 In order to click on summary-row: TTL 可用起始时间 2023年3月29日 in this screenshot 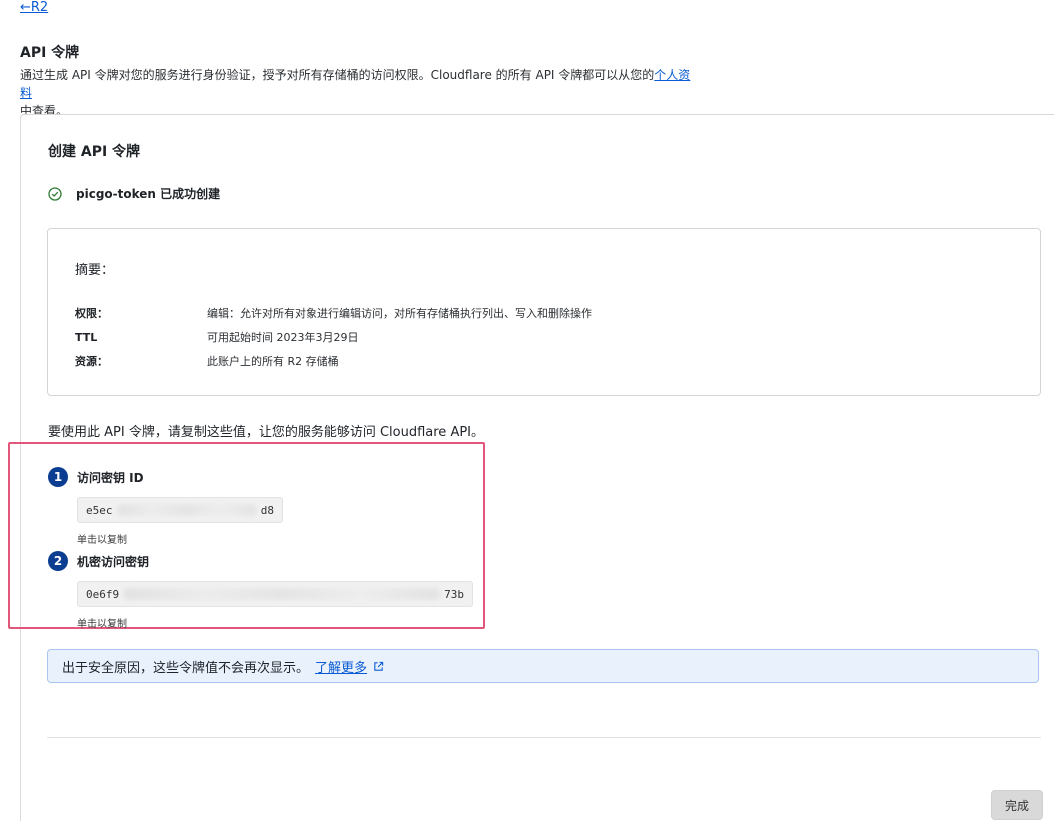, I will do `click(333, 337)`.